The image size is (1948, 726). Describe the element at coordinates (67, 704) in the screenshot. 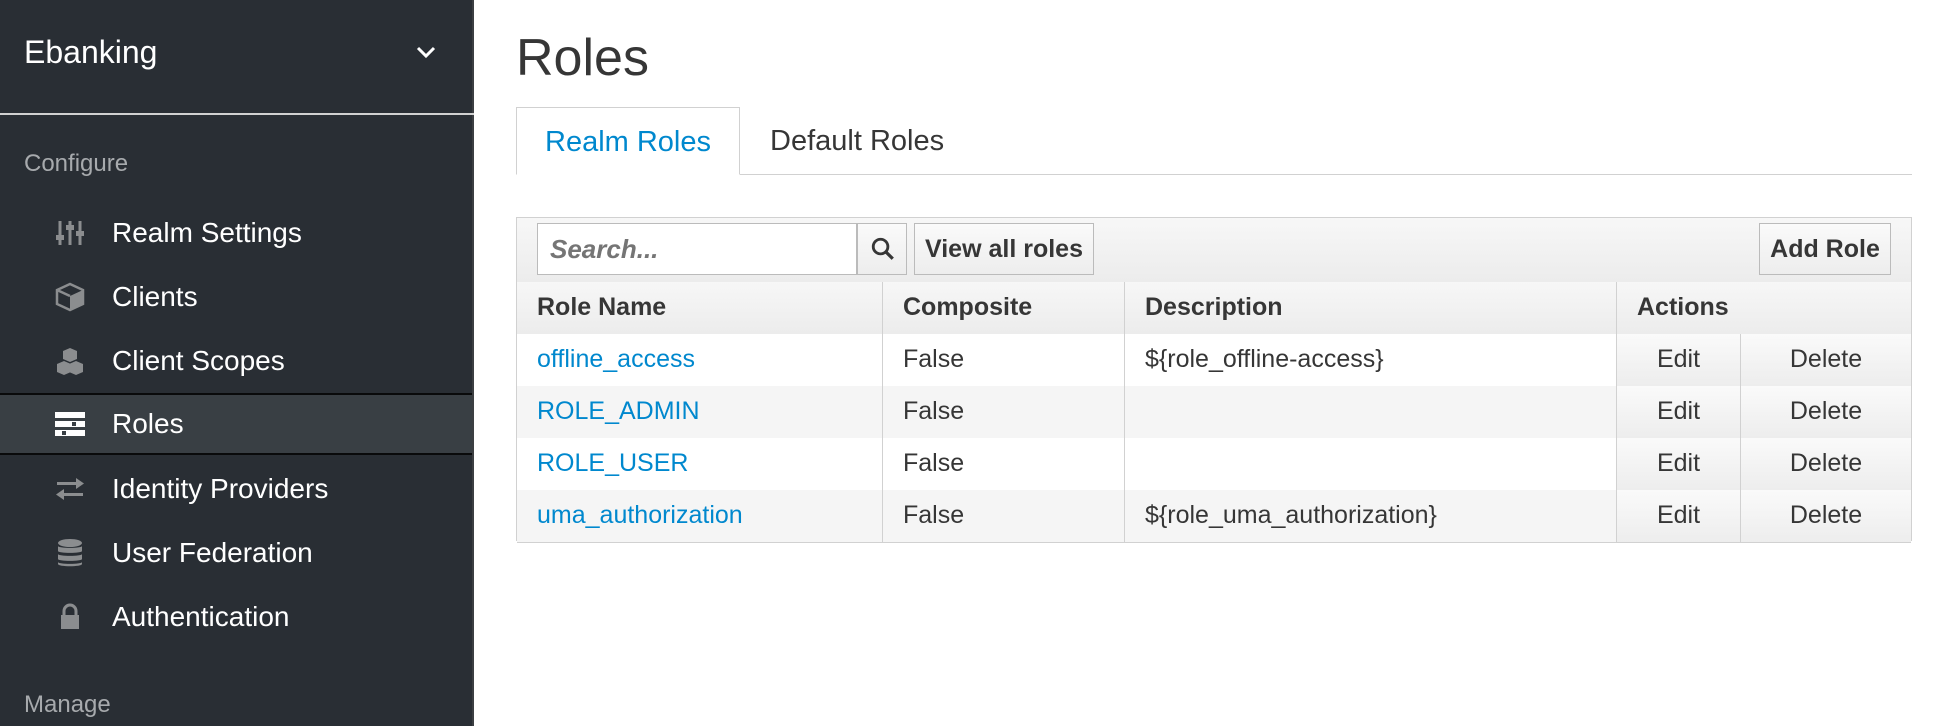

I see `section-manage: Manage` at that location.